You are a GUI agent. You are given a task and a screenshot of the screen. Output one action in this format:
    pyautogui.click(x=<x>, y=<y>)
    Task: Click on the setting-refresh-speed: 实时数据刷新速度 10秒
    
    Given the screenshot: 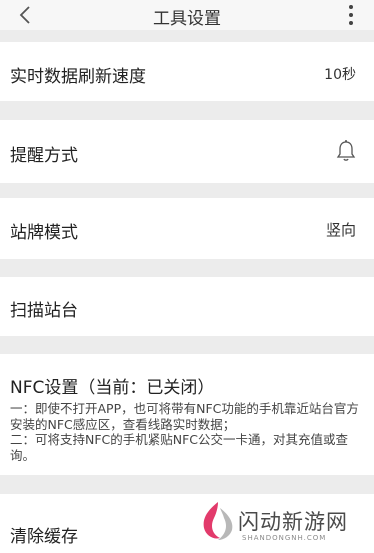 What is the action you would take?
    pyautogui.click(x=187, y=71)
    